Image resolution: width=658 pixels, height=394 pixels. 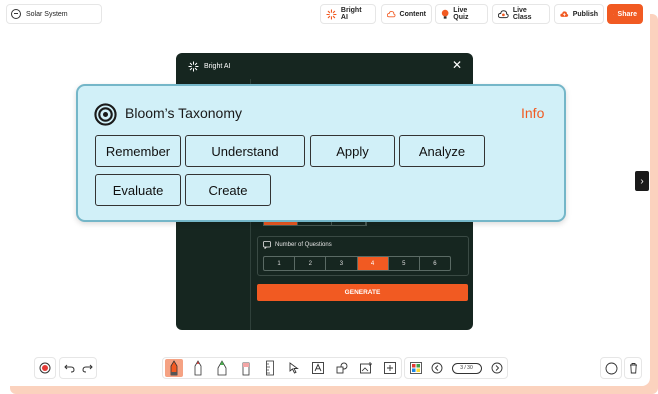 What do you see at coordinates (435, 263) in the screenshot?
I see `question-count-option: 6` at bounding box center [435, 263].